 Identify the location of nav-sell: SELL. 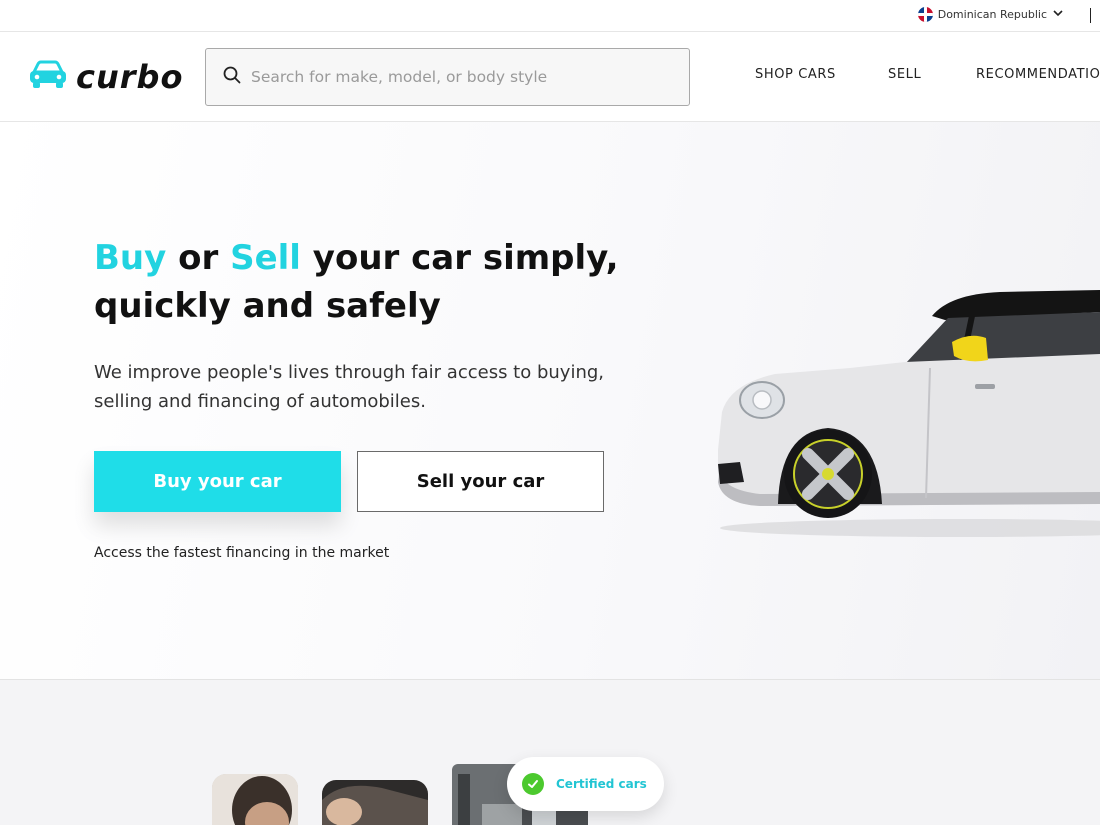
(904, 74).